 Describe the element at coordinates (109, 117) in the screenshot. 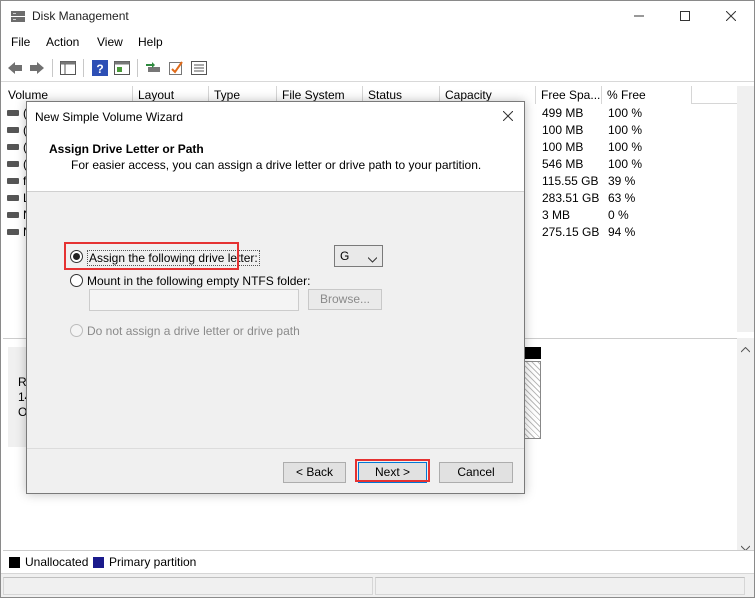

I see `wizard-title: New Simple Volume Wizard` at that location.